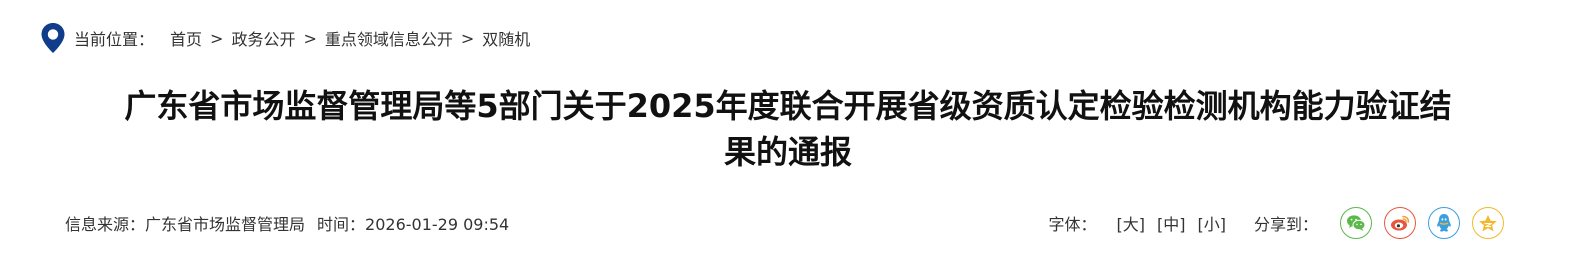 The height and width of the screenshot is (271, 1576). What do you see at coordinates (437, 224) in the screenshot?
I see `time-value: 2026-01-29 09:54` at bounding box center [437, 224].